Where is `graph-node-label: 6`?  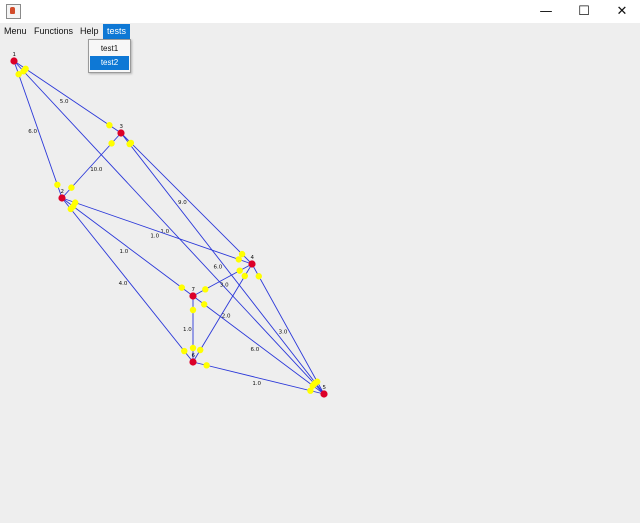
graph-node-label: 6 is located at coordinates (194, 356).